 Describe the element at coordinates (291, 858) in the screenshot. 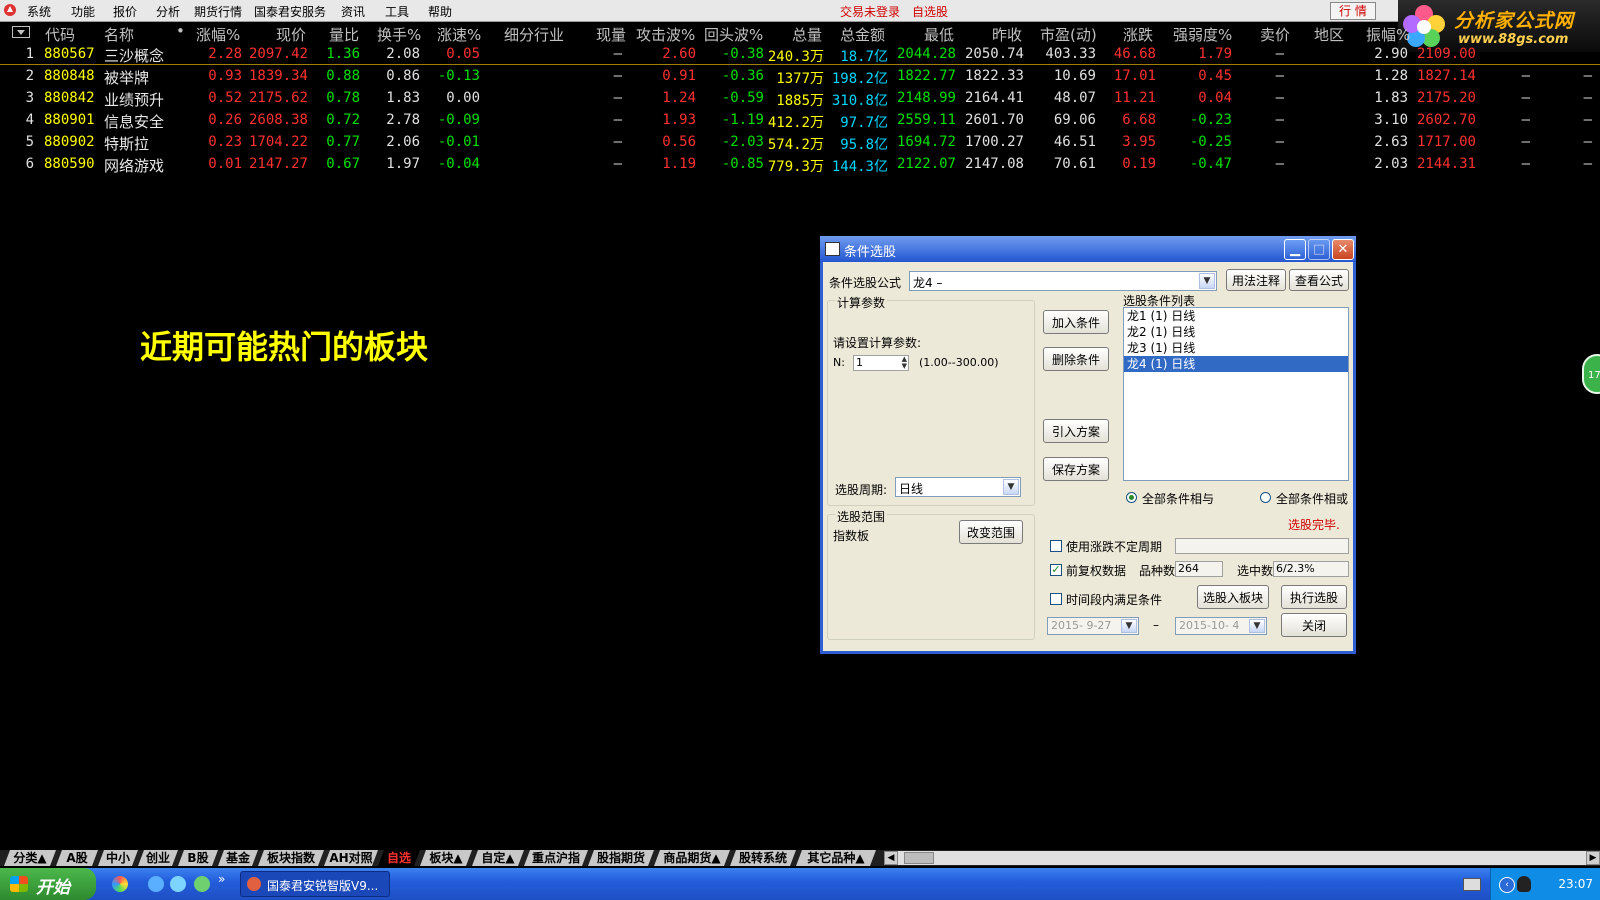

I see `tab-sector-index: 板块指数` at that location.